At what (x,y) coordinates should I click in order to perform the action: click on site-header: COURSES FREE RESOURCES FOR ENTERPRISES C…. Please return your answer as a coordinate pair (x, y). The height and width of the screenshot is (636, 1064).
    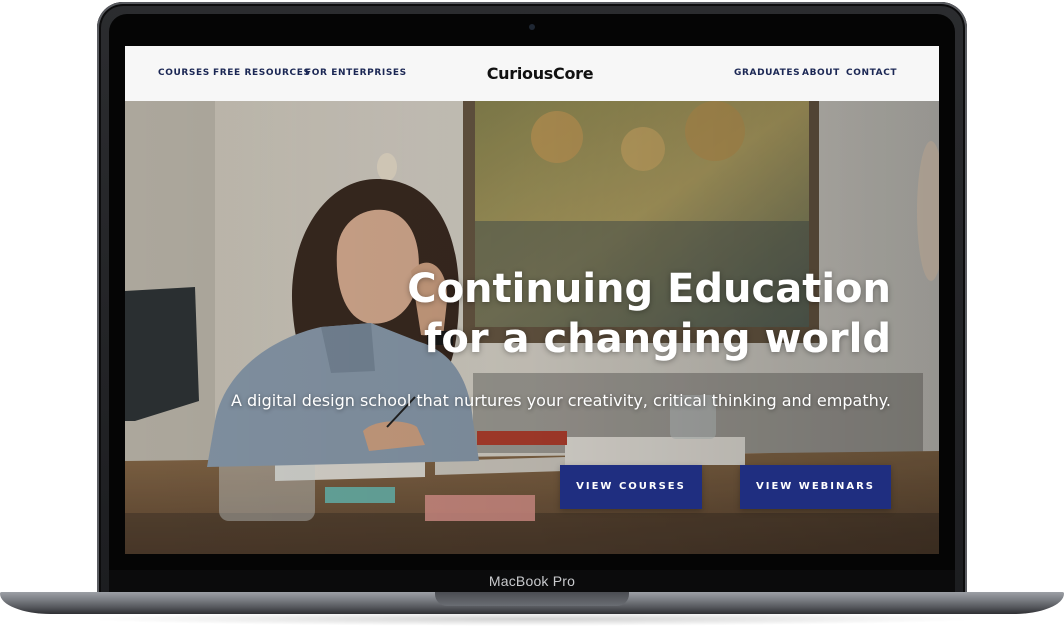
    Looking at the image, I should click on (532, 73).